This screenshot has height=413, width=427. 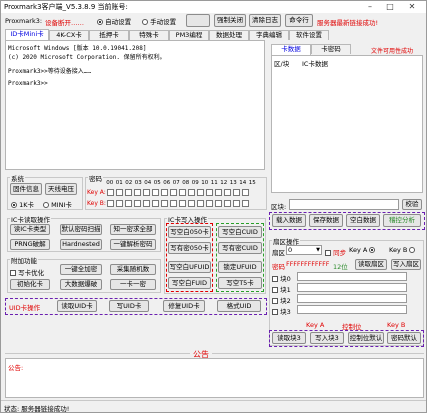 What do you see at coordinates (25, 308) in the screenshot?
I see `uid-ops-label: UID卡操作` at bounding box center [25, 308].